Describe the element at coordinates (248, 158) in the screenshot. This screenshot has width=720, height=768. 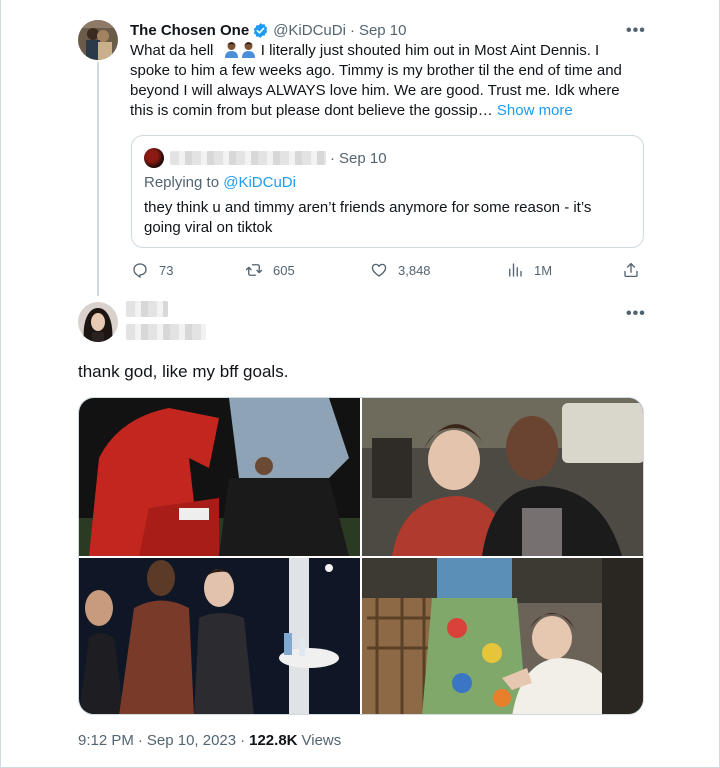
I see `redacted-author-name` at that location.